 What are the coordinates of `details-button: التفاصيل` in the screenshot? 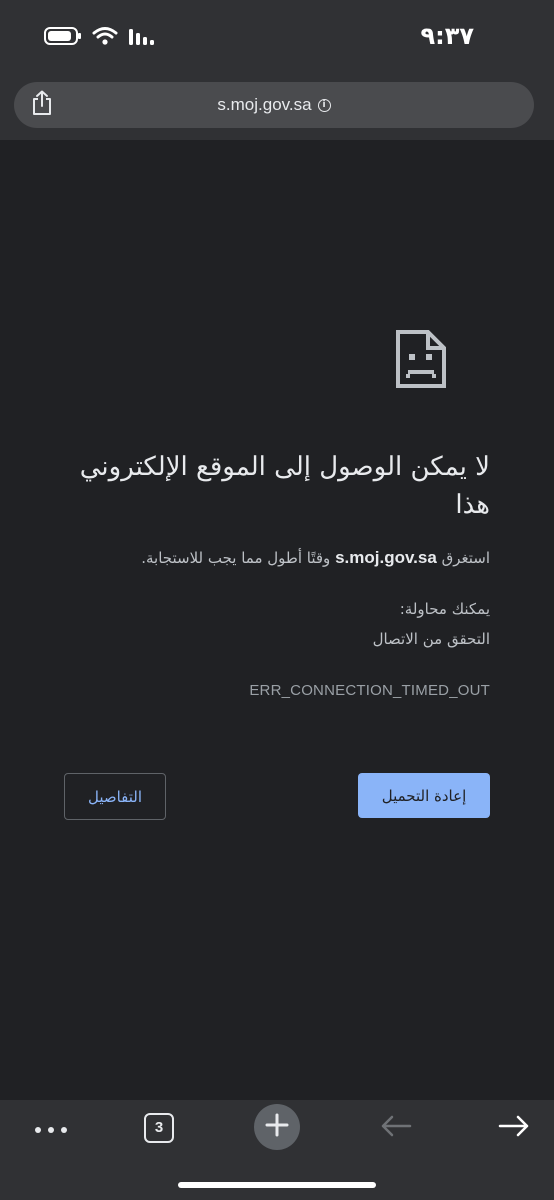 It's located at (115, 796).